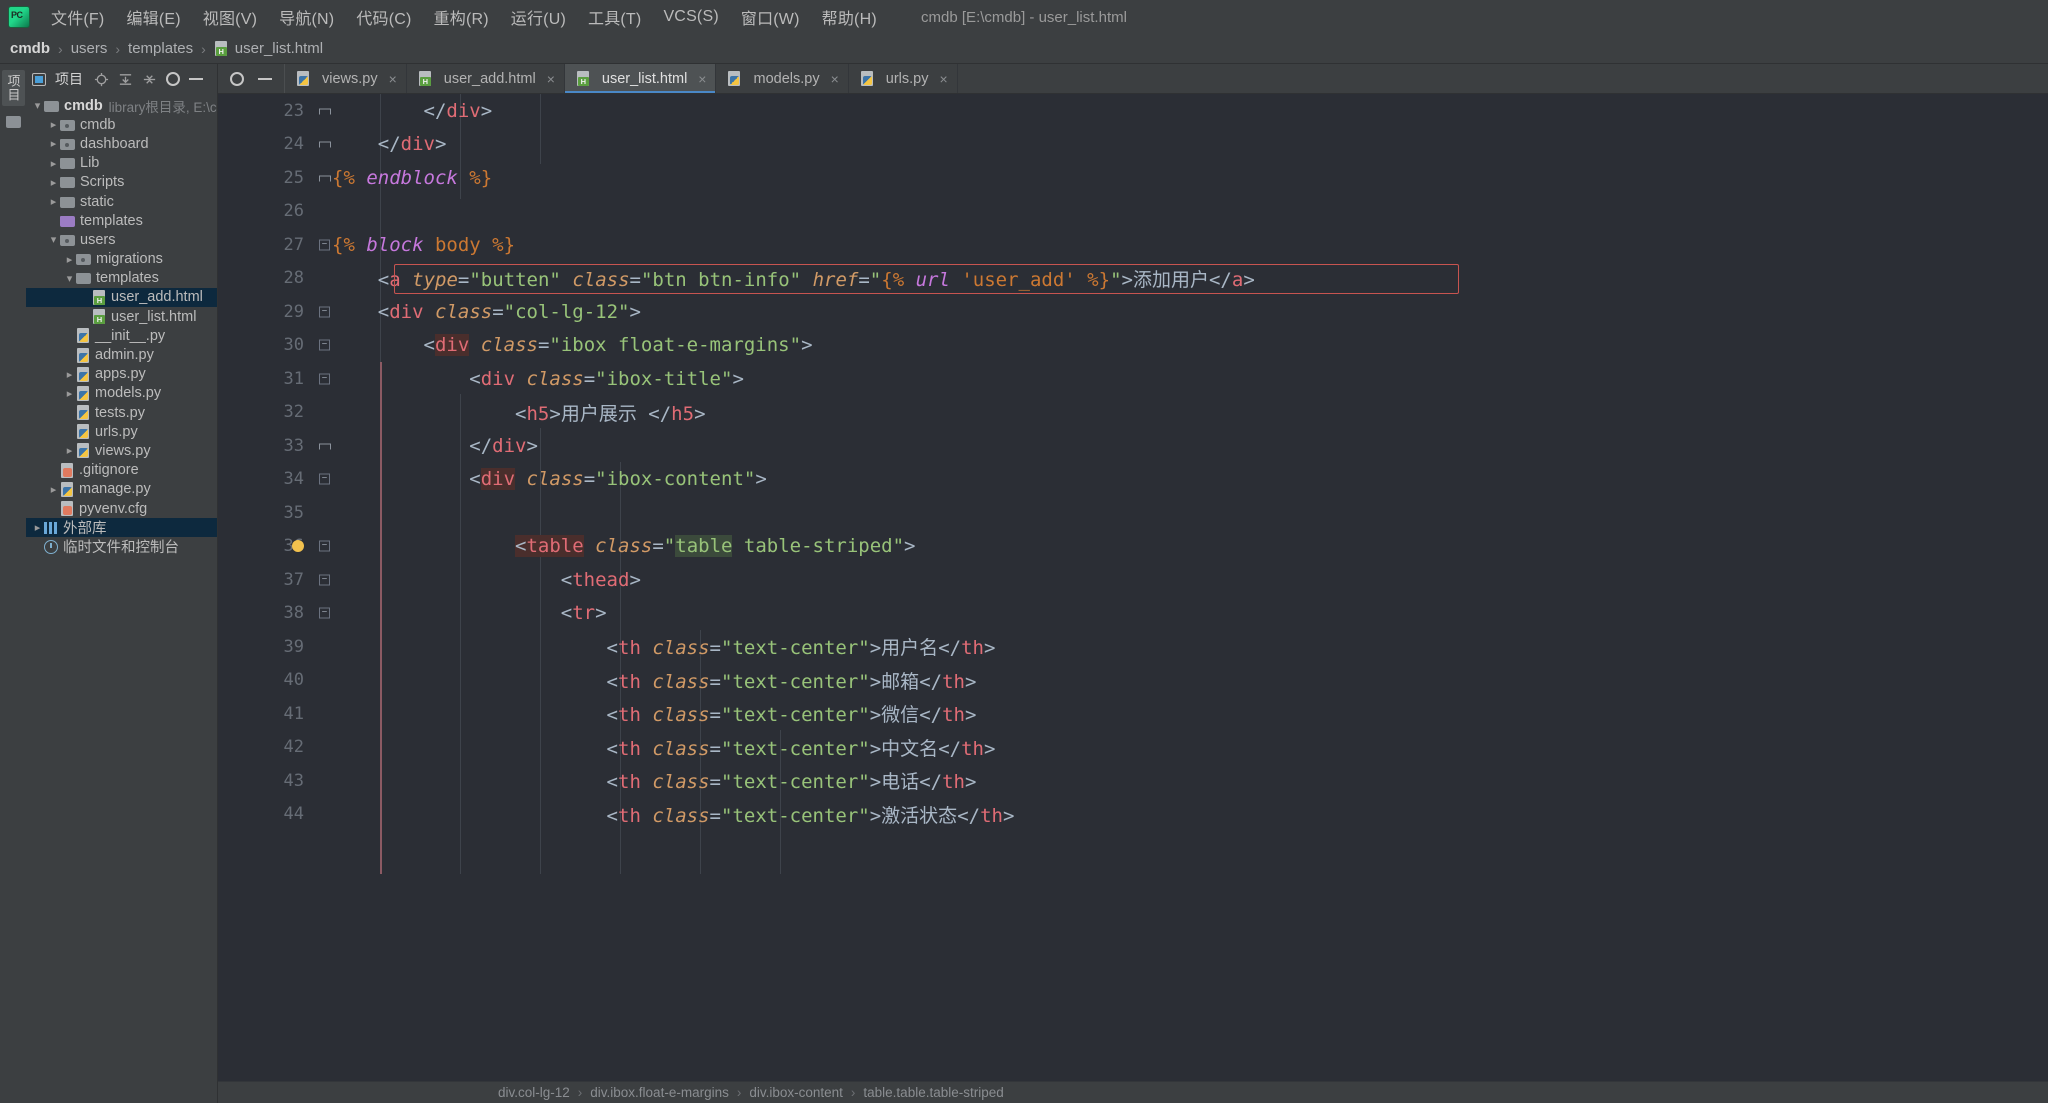 The image size is (2048, 1103). I want to click on line-number-36: 36−, so click(274, 547).